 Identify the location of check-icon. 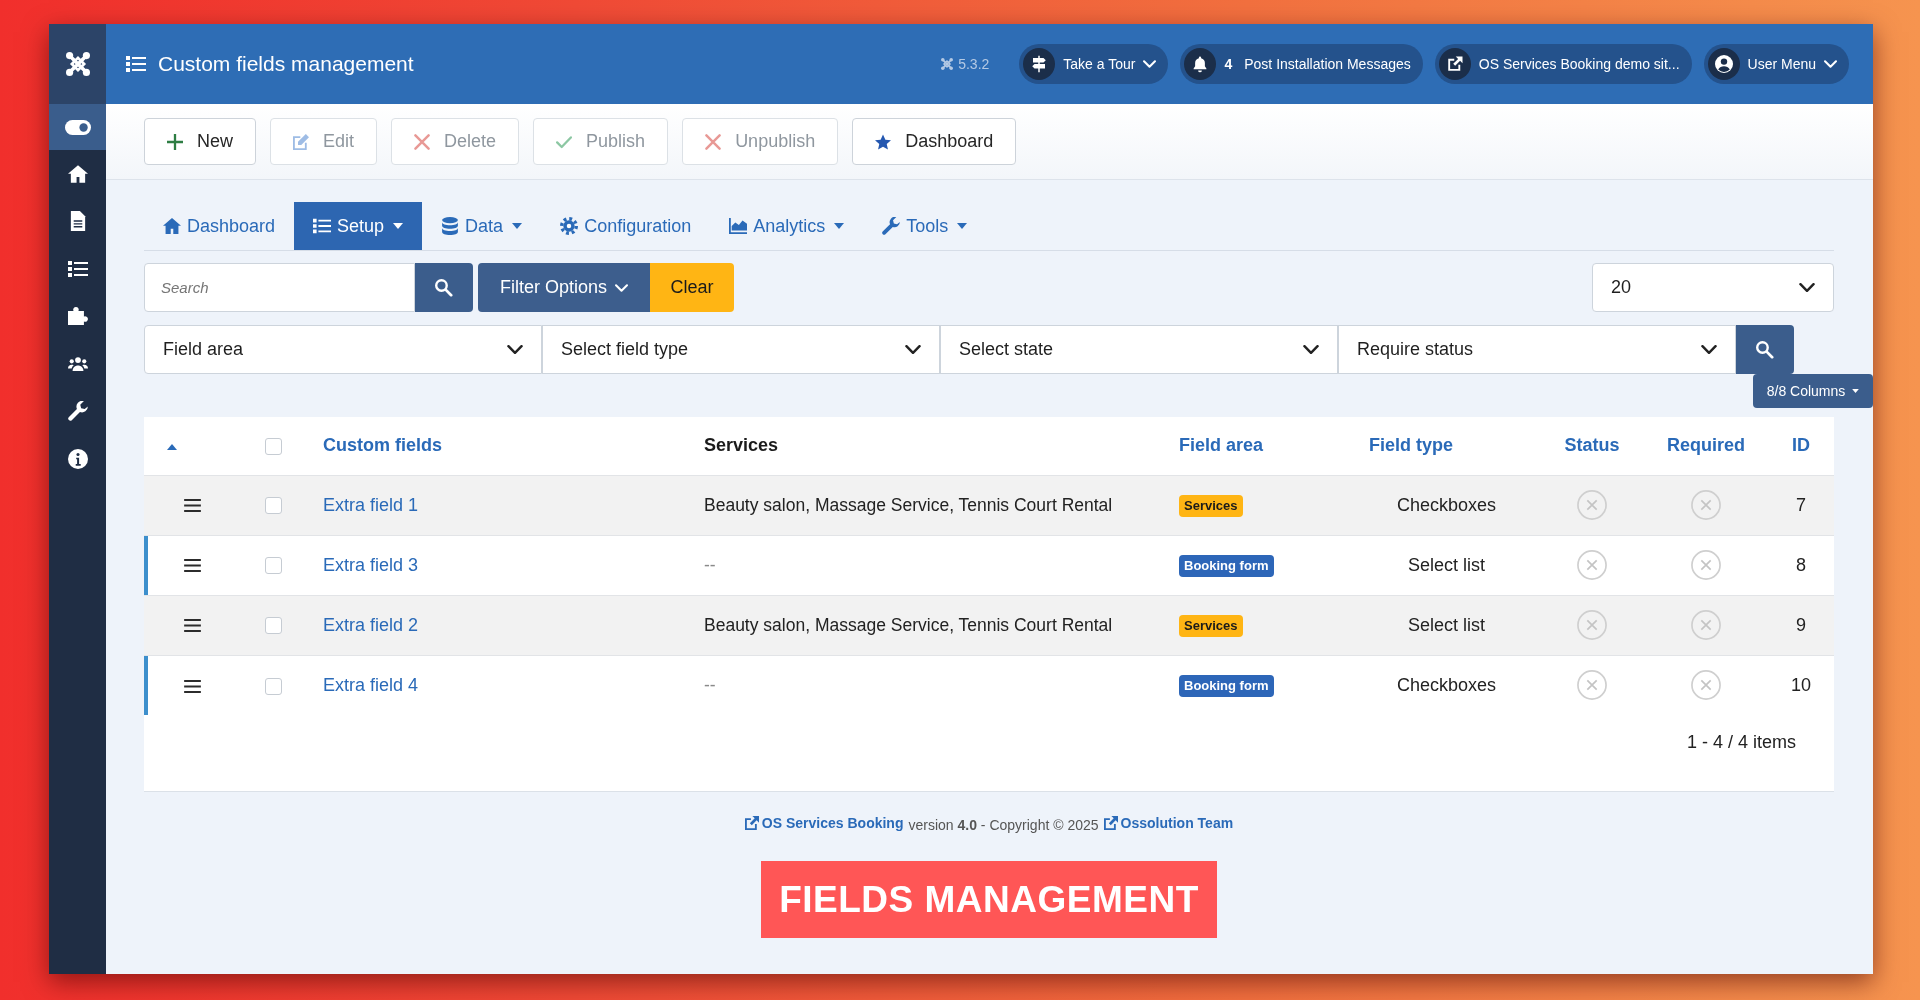
(564, 141).